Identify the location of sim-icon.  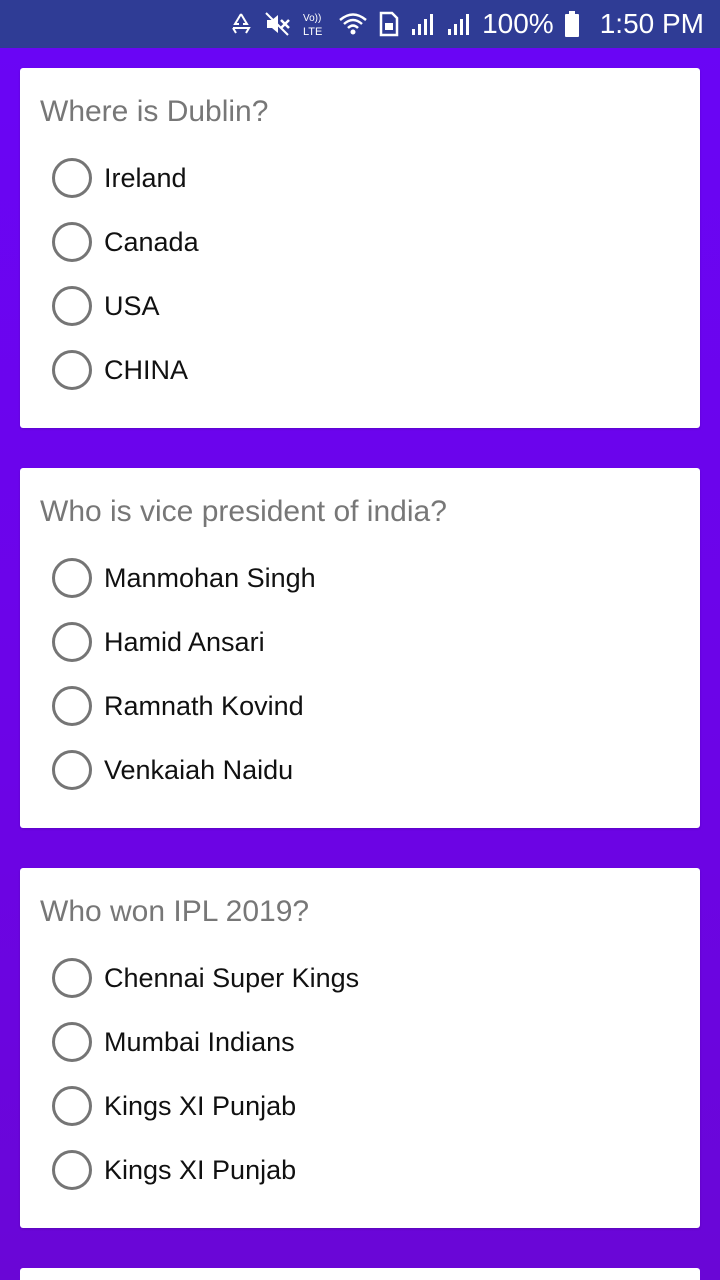
(389, 24).